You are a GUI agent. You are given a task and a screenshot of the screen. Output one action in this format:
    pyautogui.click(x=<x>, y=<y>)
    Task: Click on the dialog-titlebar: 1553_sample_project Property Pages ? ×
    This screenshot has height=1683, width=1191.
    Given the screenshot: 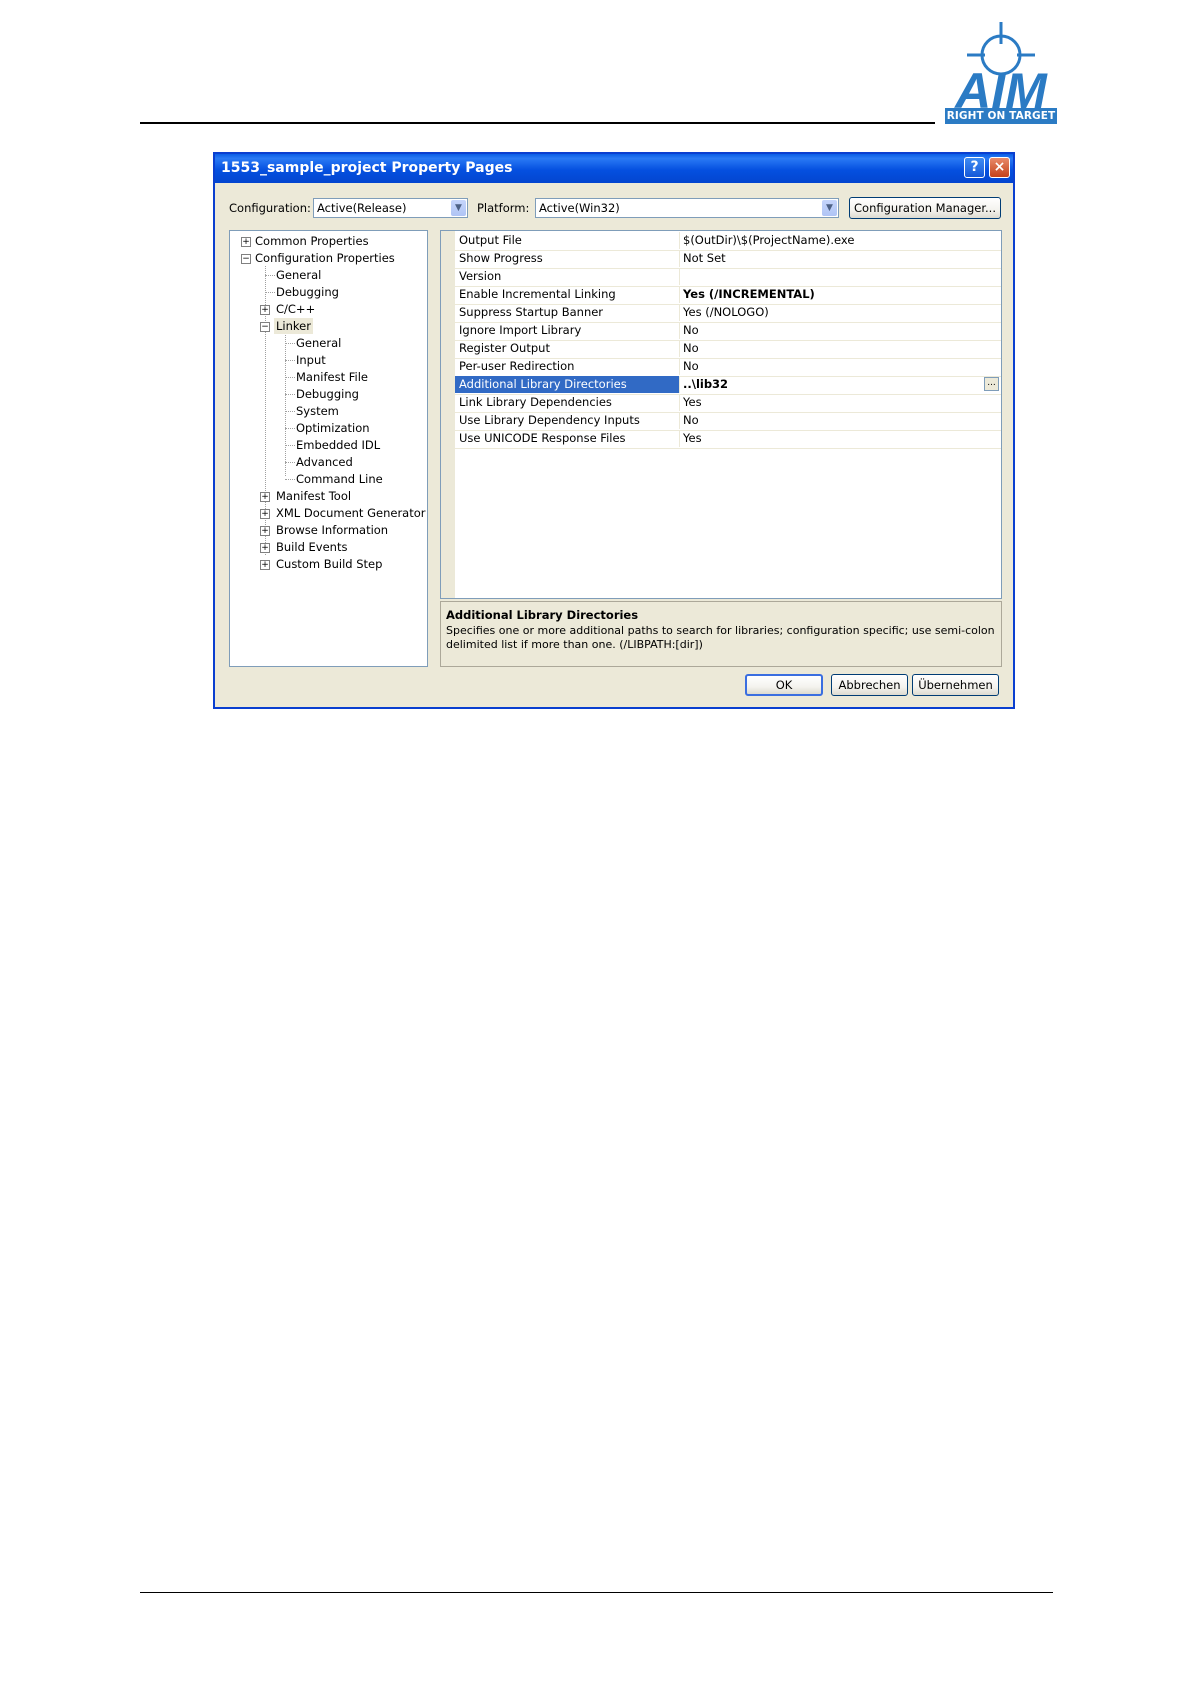 What is the action you would take?
    pyautogui.click(x=614, y=168)
    